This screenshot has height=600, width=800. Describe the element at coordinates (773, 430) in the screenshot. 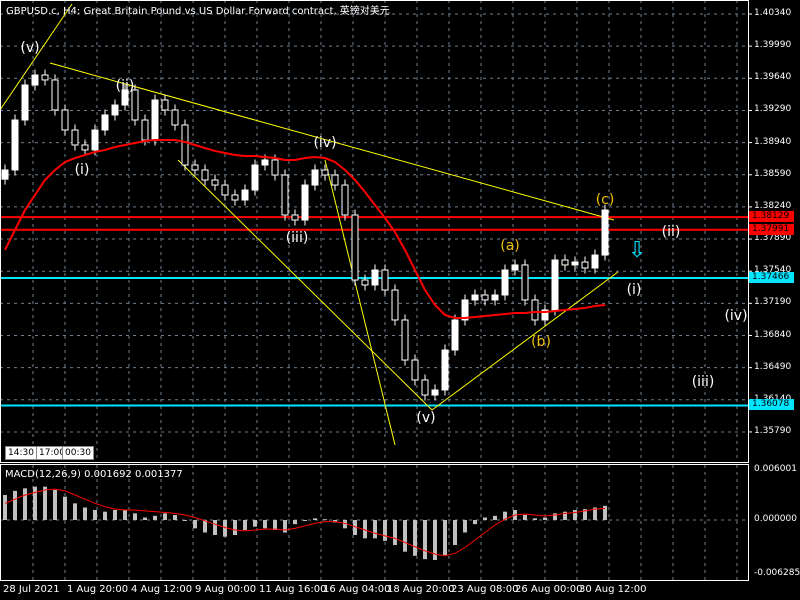

I see `y-tick-label: 1.35790` at that location.